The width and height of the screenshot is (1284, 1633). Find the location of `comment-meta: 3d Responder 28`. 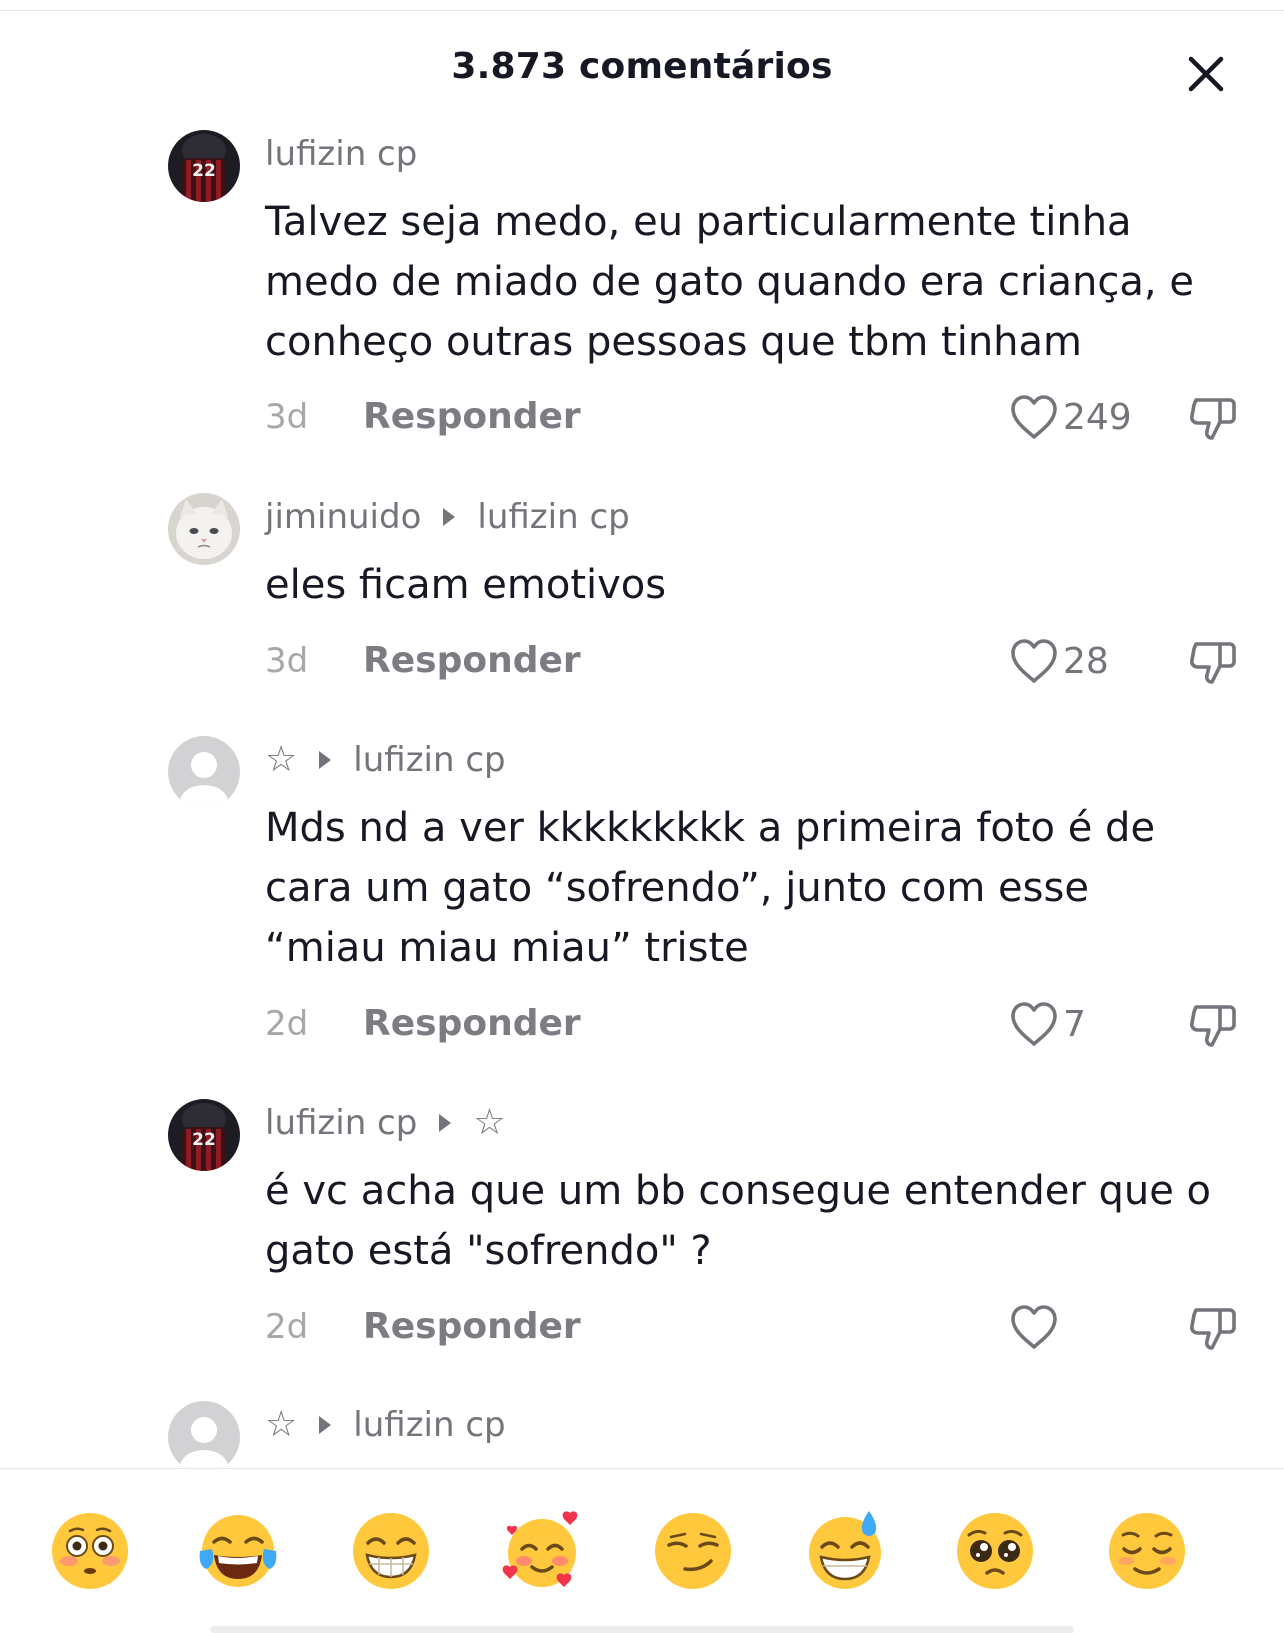

comment-meta: 3d Responder 28 is located at coordinates (642, 661).